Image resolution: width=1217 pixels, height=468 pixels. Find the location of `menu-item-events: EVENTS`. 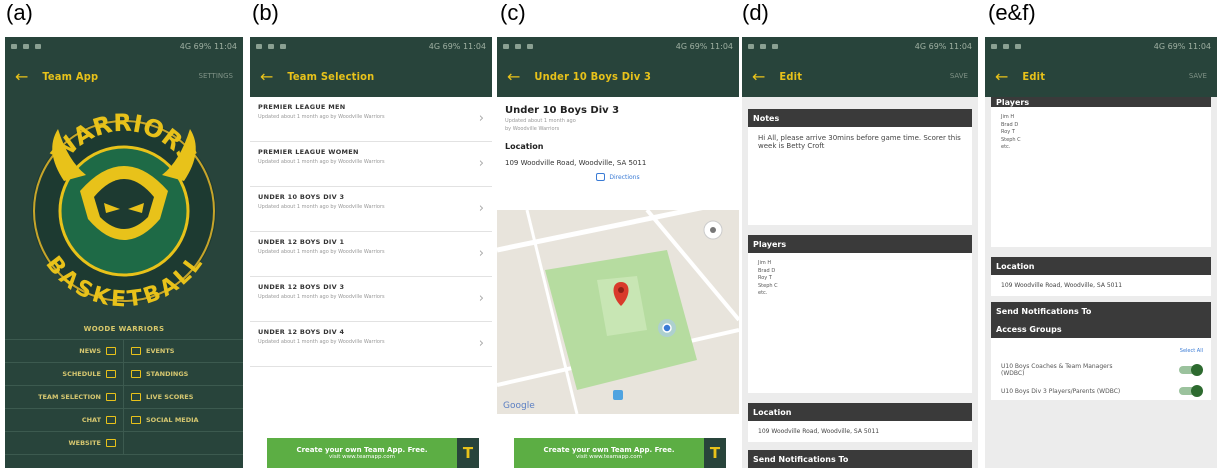

menu-item-events: EVENTS is located at coordinates (183, 351).